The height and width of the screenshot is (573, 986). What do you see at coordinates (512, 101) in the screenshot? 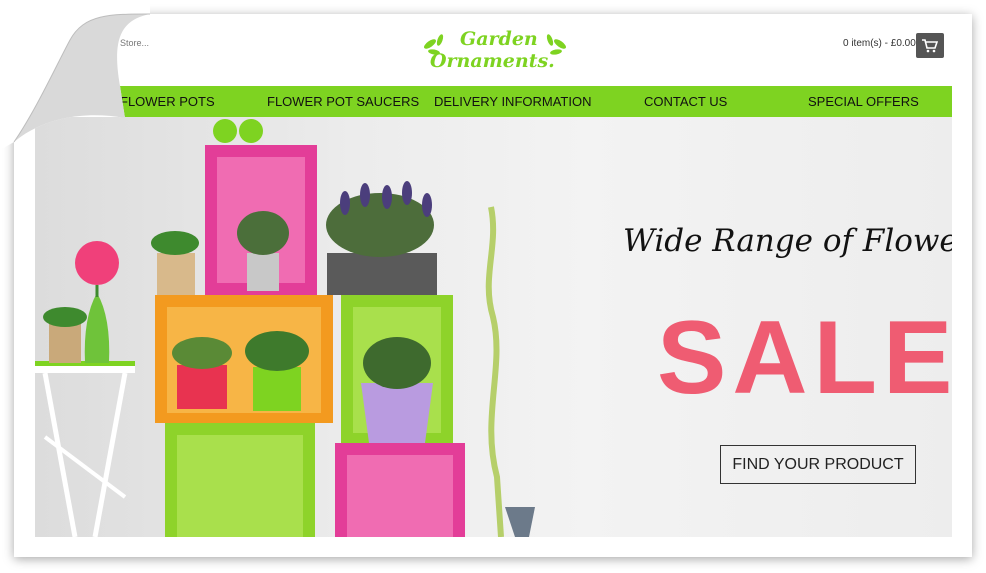
I see `nav-item-delivery-information: DELIVERY INFORMATION` at bounding box center [512, 101].